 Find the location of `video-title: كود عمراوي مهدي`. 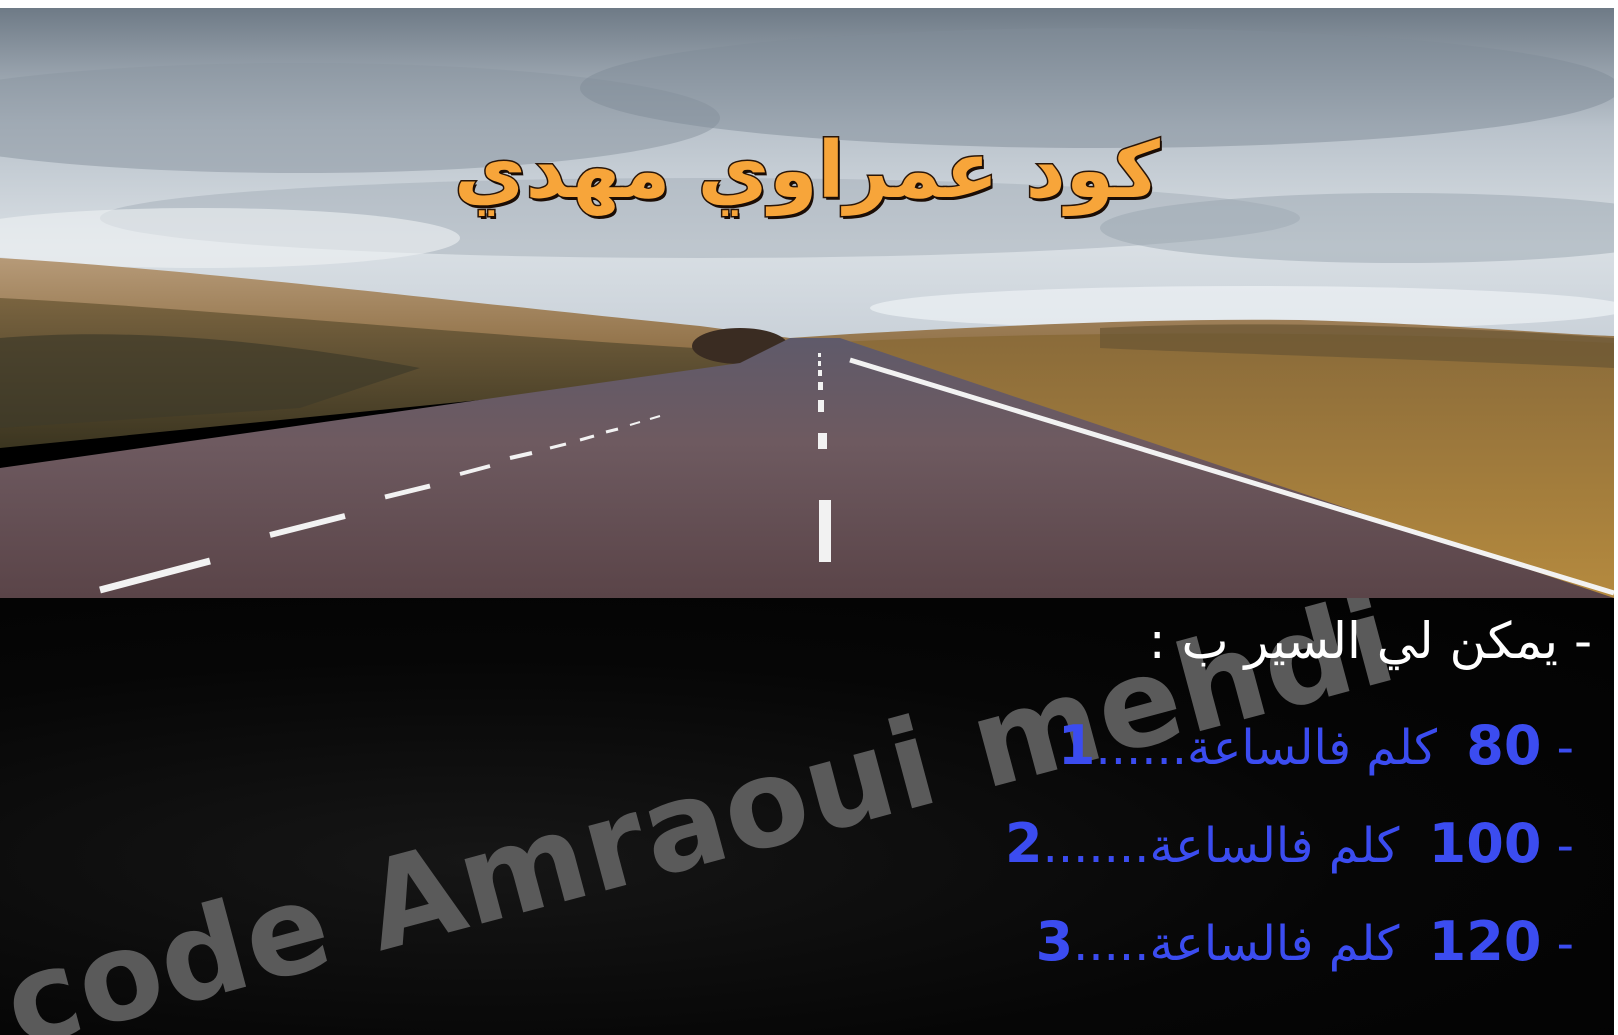

video-title: كود عمراوي مهدي is located at coordinates (807, 171).